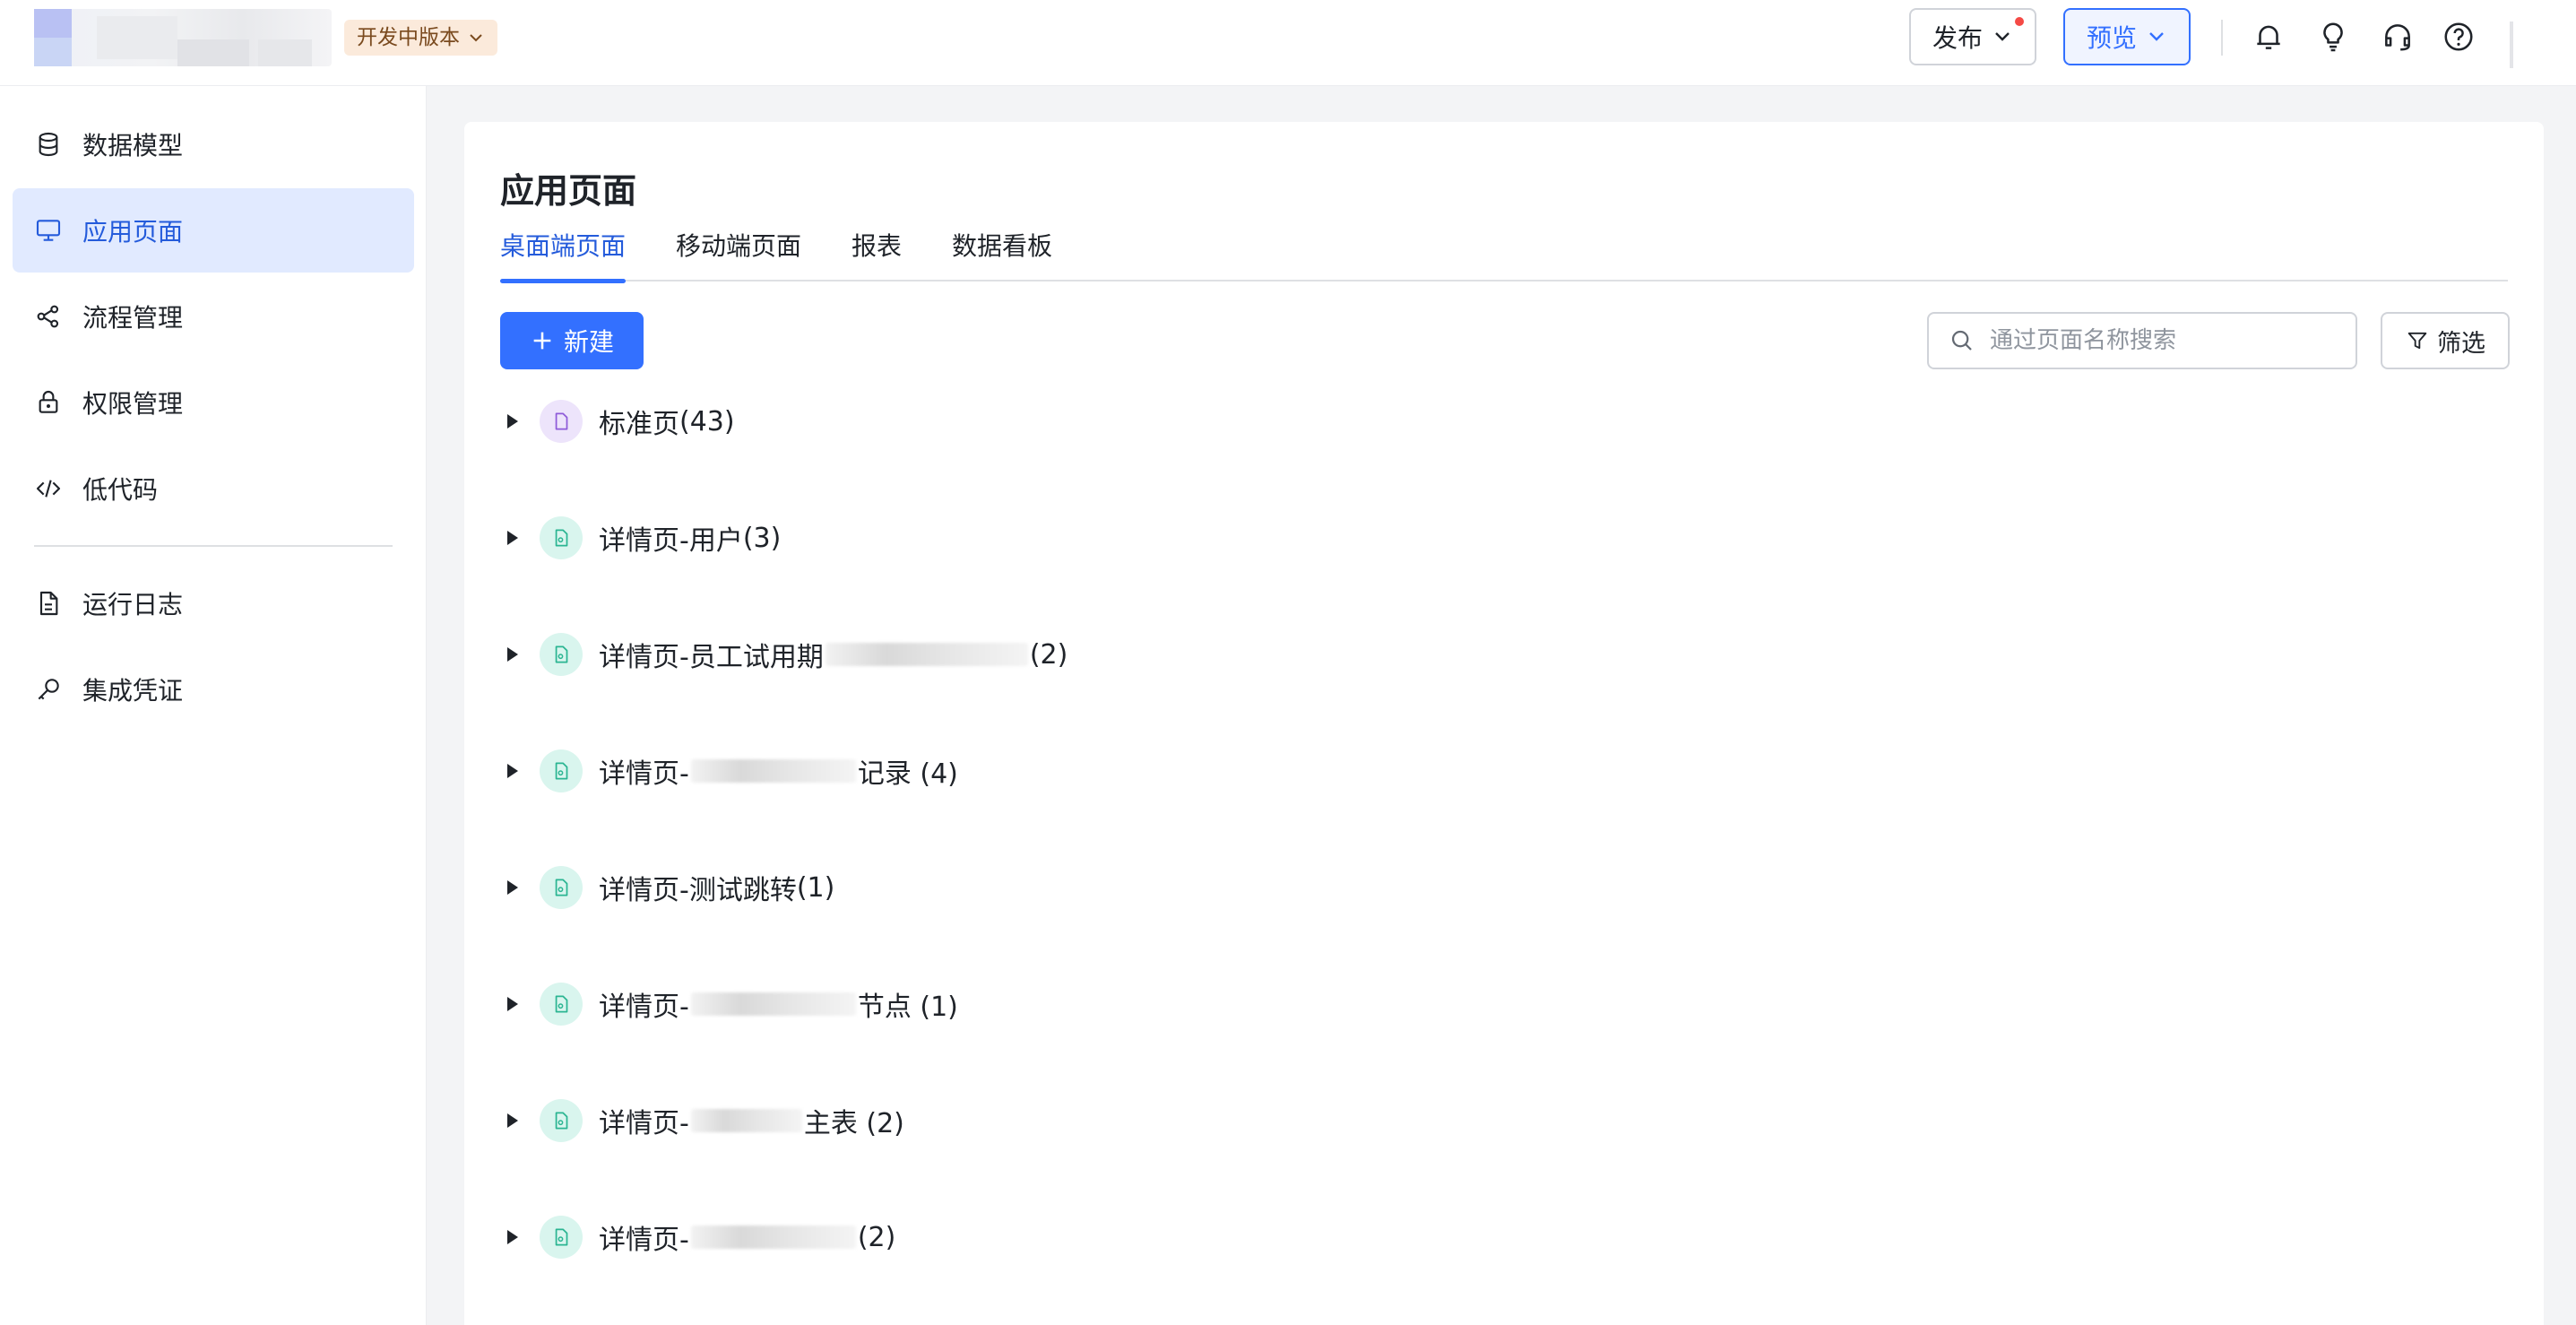 This screenshot has height=1325, width=2576. I want to click on group-label: 详情页- 节点 (1), so click(778, 1007).